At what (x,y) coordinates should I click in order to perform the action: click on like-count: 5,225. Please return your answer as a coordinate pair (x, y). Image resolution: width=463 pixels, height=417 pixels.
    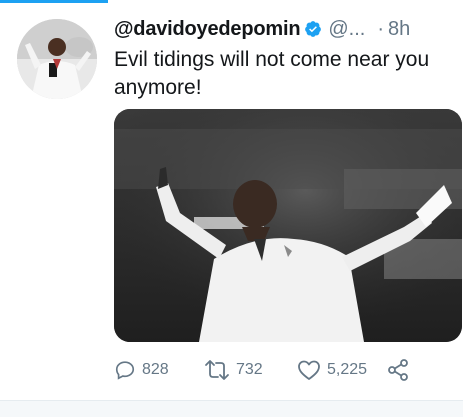
    Looking at the image, I should click on (347, 369).